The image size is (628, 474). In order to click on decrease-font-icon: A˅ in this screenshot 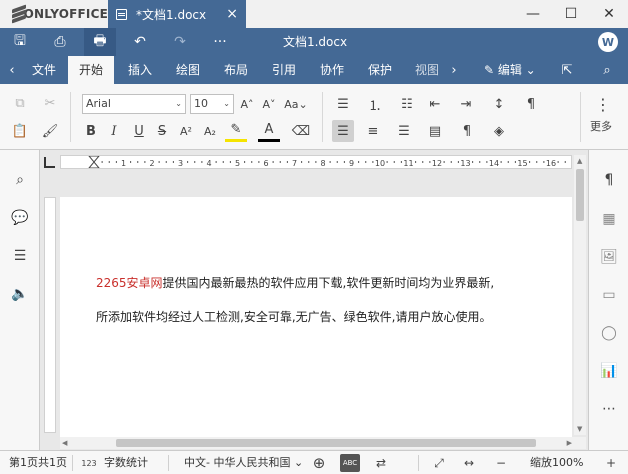, I will do `click(269, 104)`.